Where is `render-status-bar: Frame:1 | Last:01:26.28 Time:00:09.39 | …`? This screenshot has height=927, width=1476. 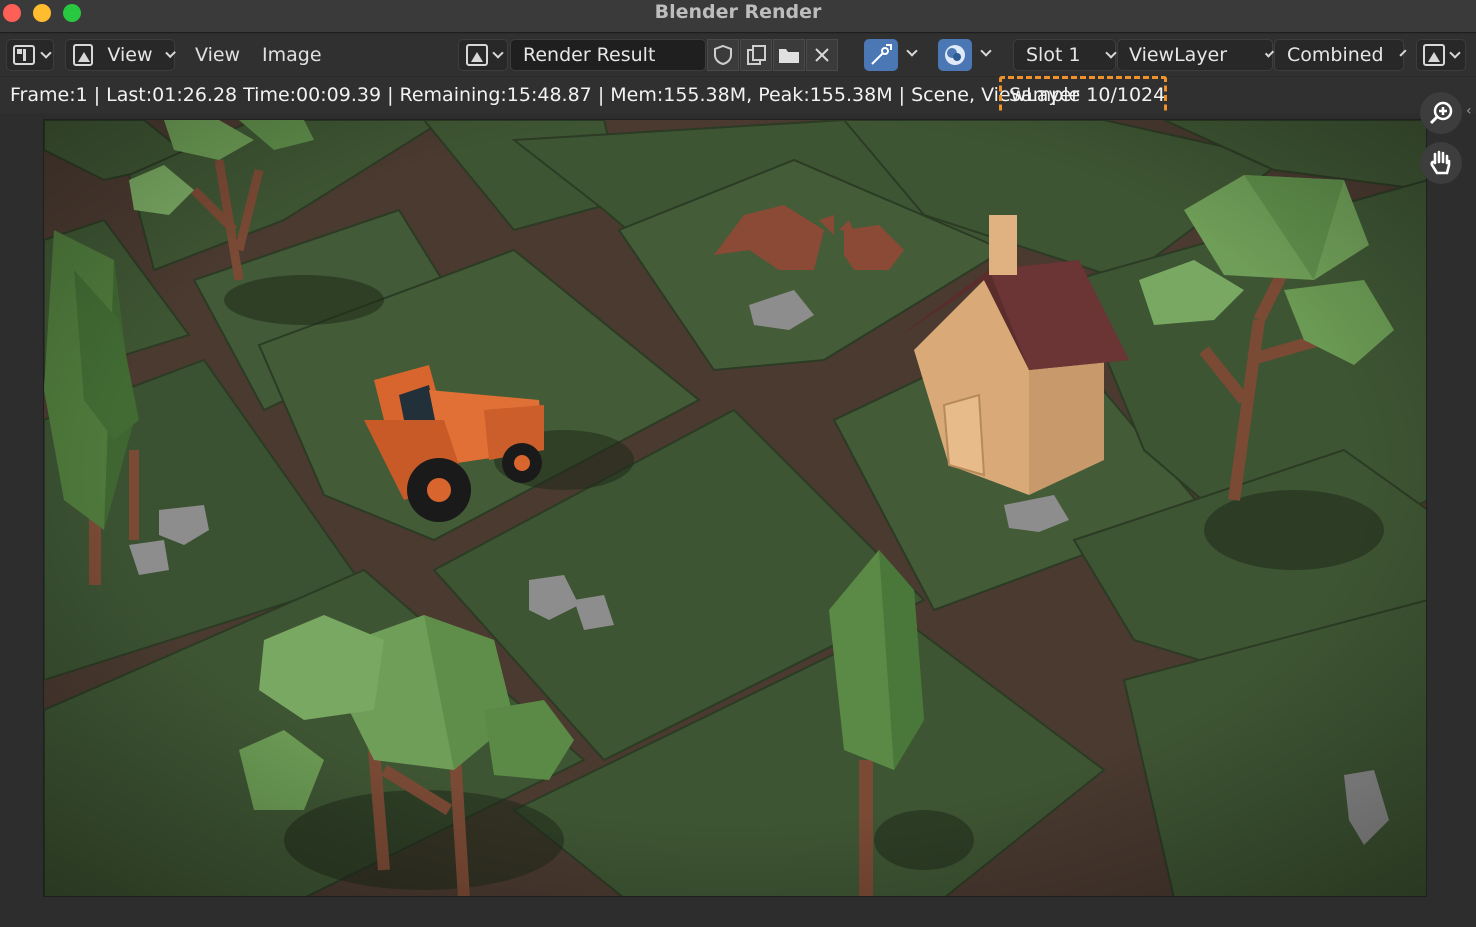 render-status-bar: Frame:1 | Last:01:26.28 Time:00:09.39 | … is located at coordinates (738, 95).